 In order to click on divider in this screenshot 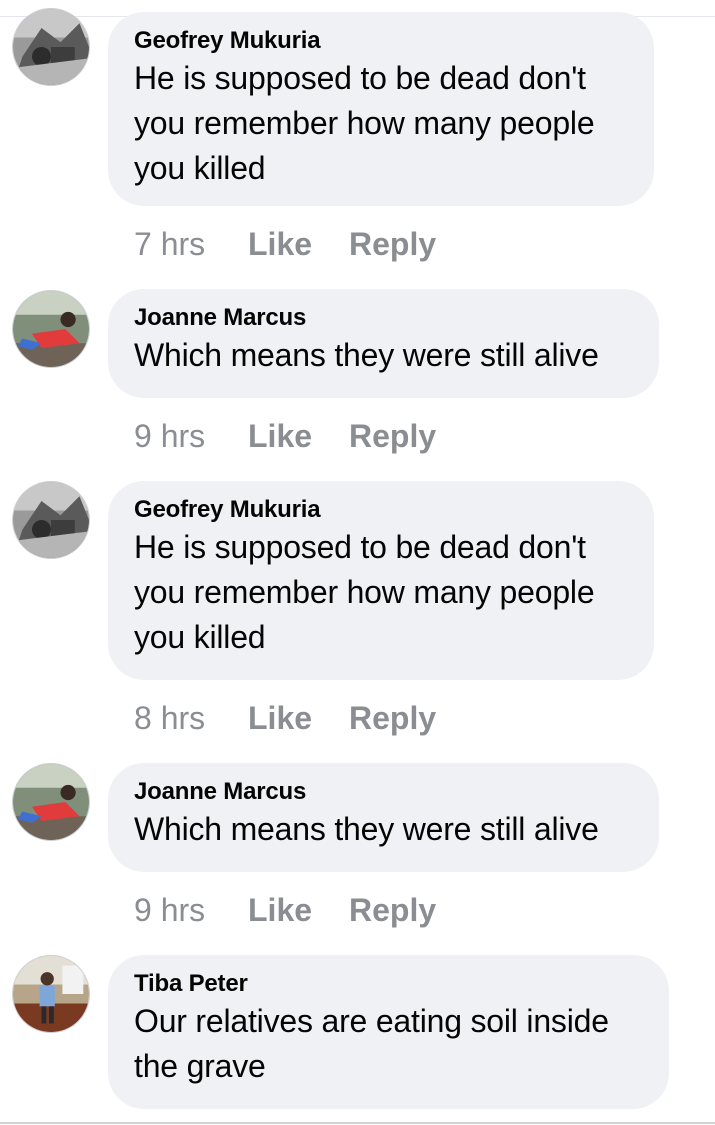, I will do `click(357, 1123)`.